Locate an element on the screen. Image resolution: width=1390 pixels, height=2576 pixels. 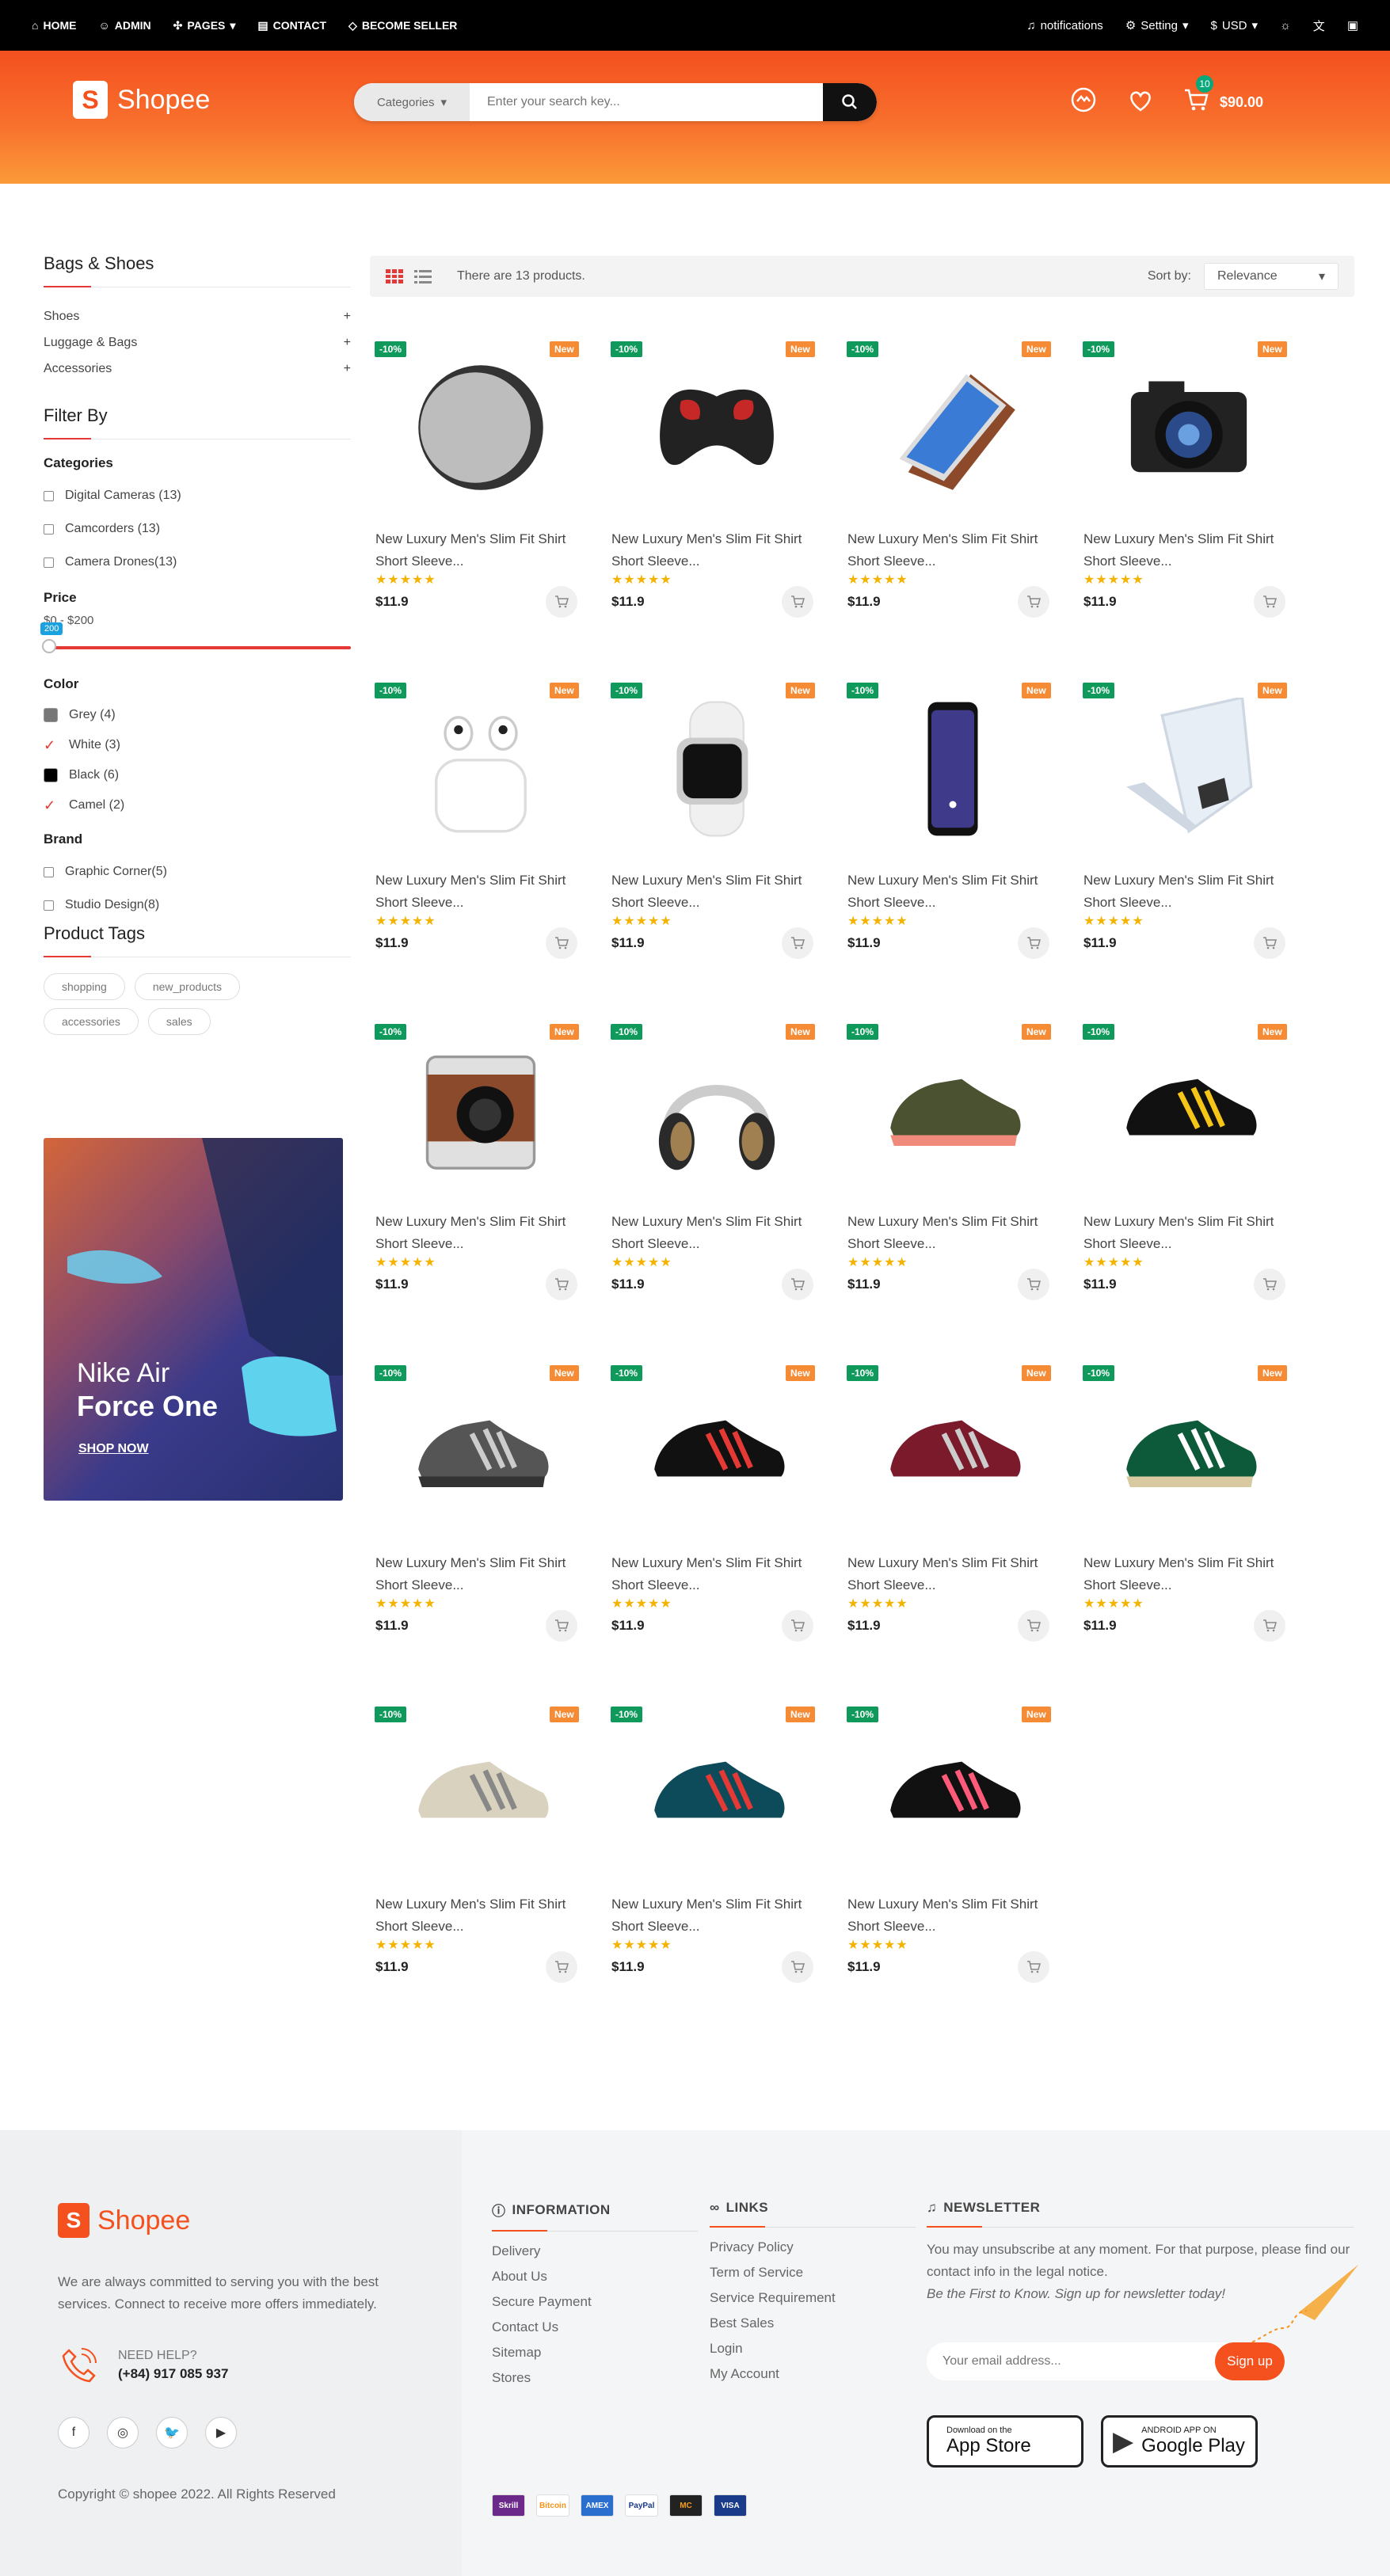
color-filter-option: Grey (4) is located at coordinates (197, 715).